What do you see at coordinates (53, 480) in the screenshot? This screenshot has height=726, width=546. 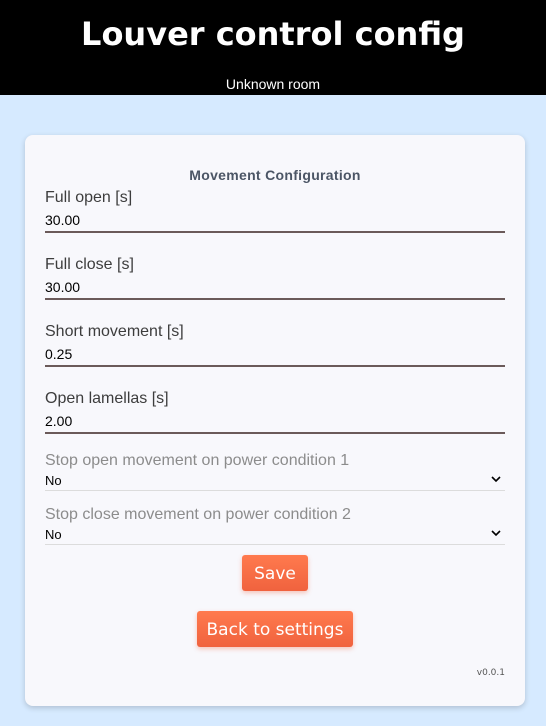 I see `stop-open-value: No` at bounding box center [53, 480].